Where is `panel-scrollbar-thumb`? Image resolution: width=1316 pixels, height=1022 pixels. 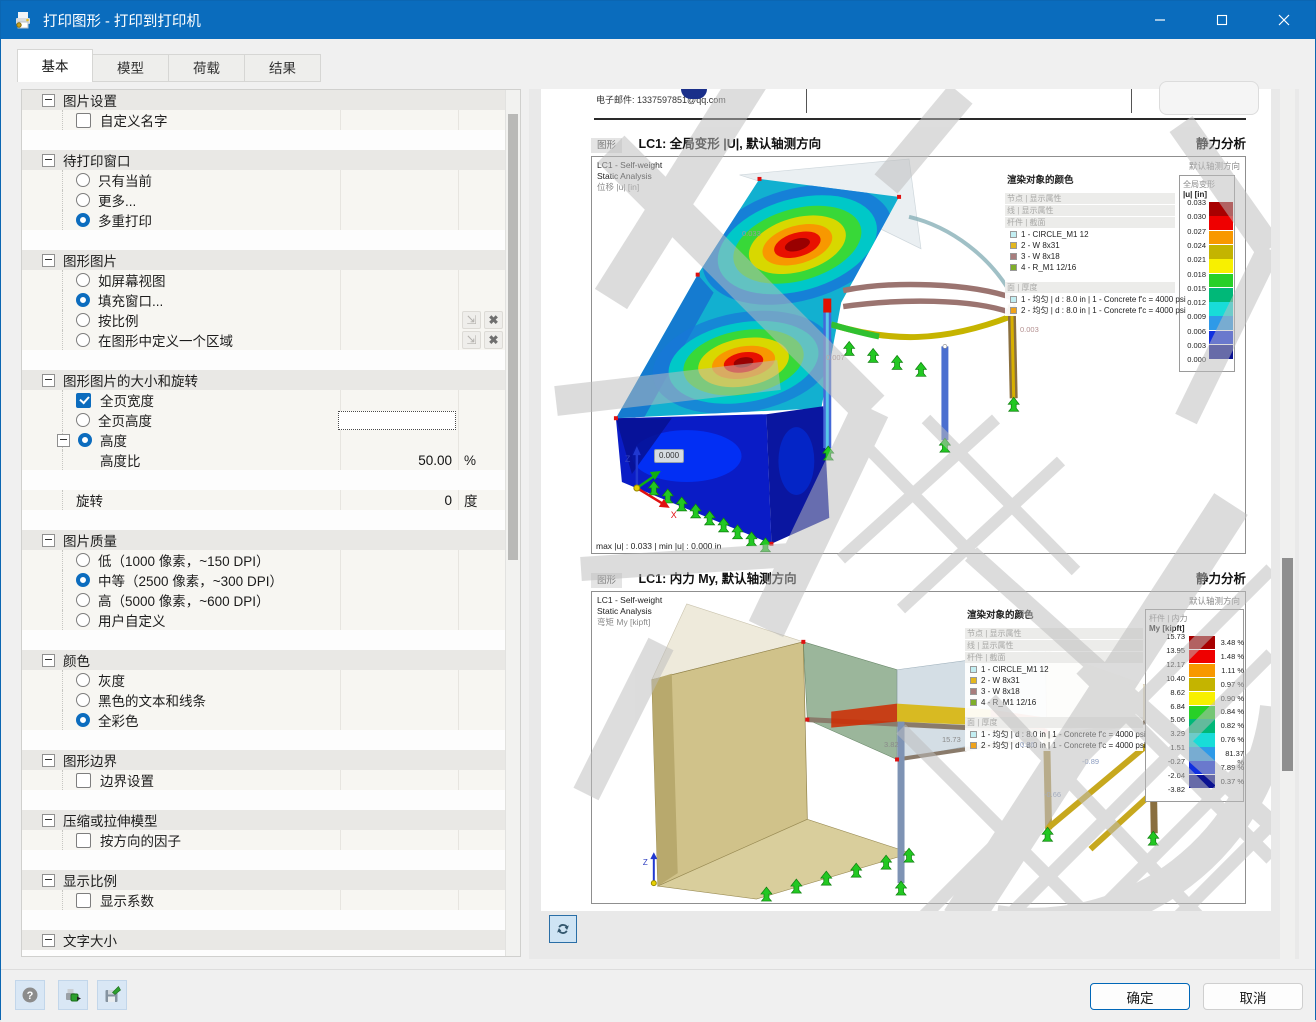 panel-scrollbar-thumb is located at coordinates (513, 337).